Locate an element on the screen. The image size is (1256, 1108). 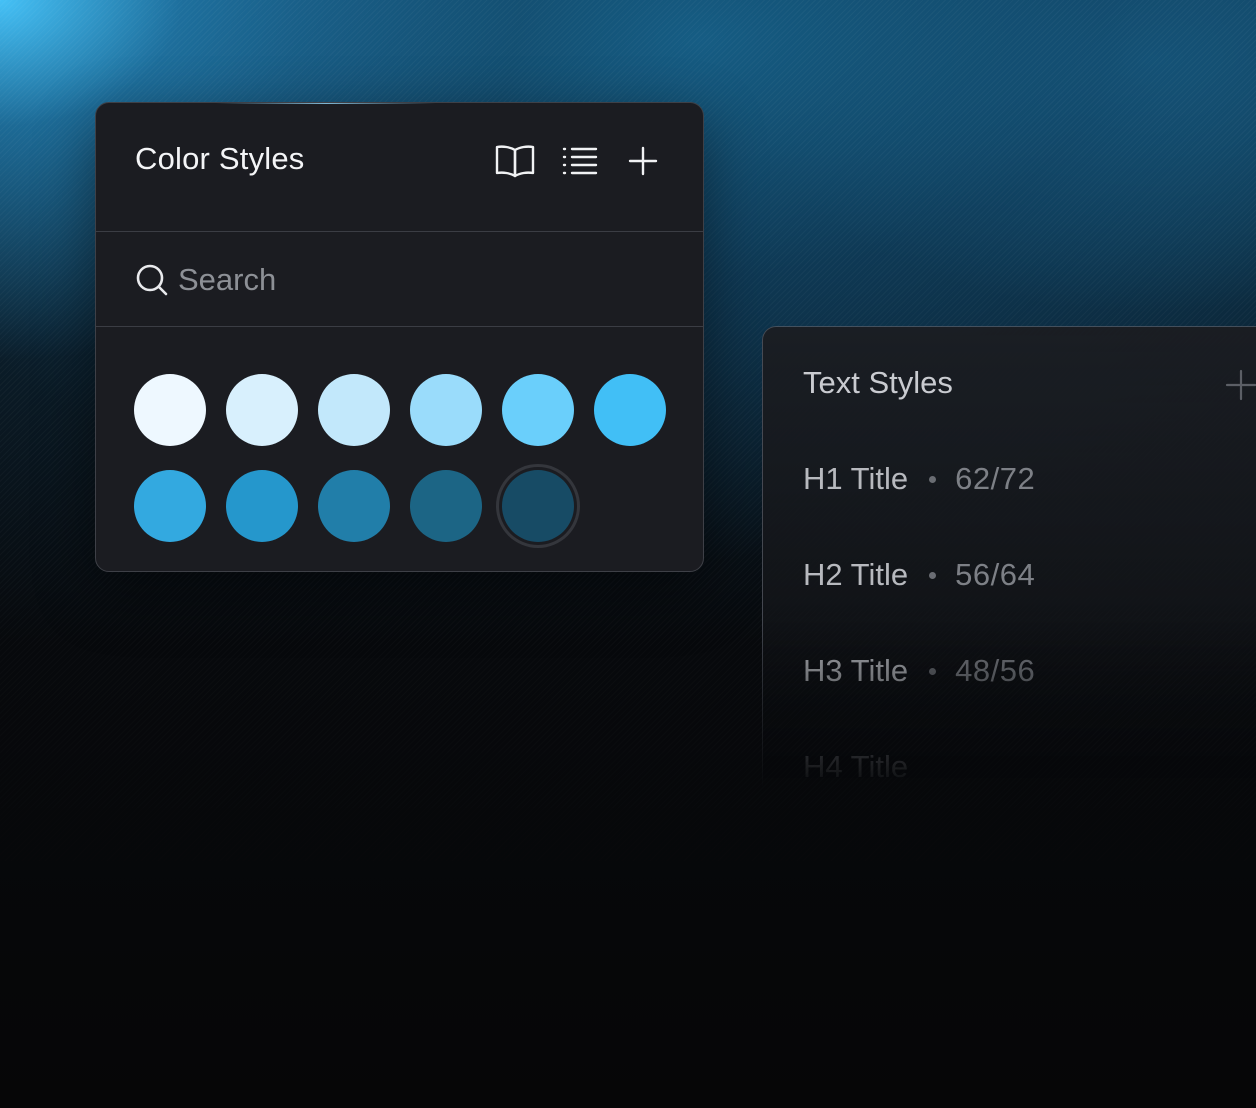
text-style-item: H1 Title 62/72 is located at coordinates (919, 479).